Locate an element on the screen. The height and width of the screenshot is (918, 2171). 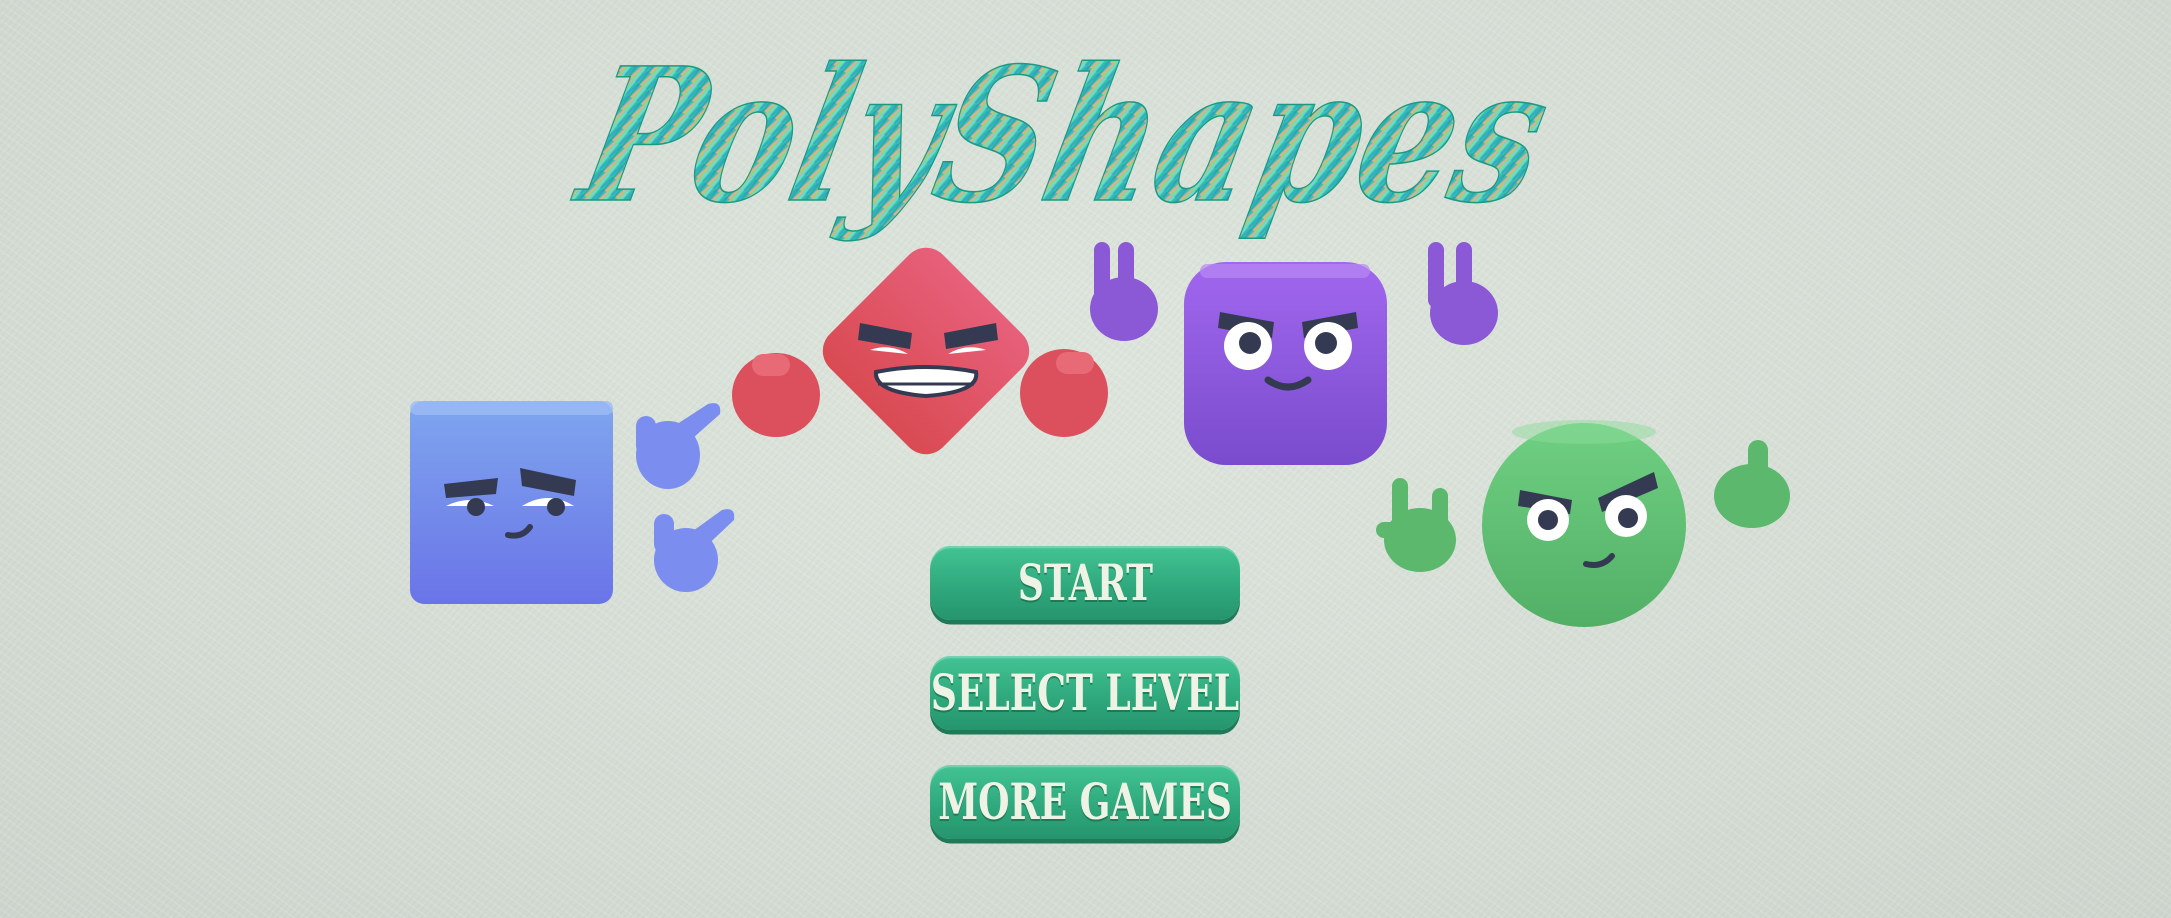
select-level-button-label: SELECT LEVEL is located at coordinates (1085, 693).